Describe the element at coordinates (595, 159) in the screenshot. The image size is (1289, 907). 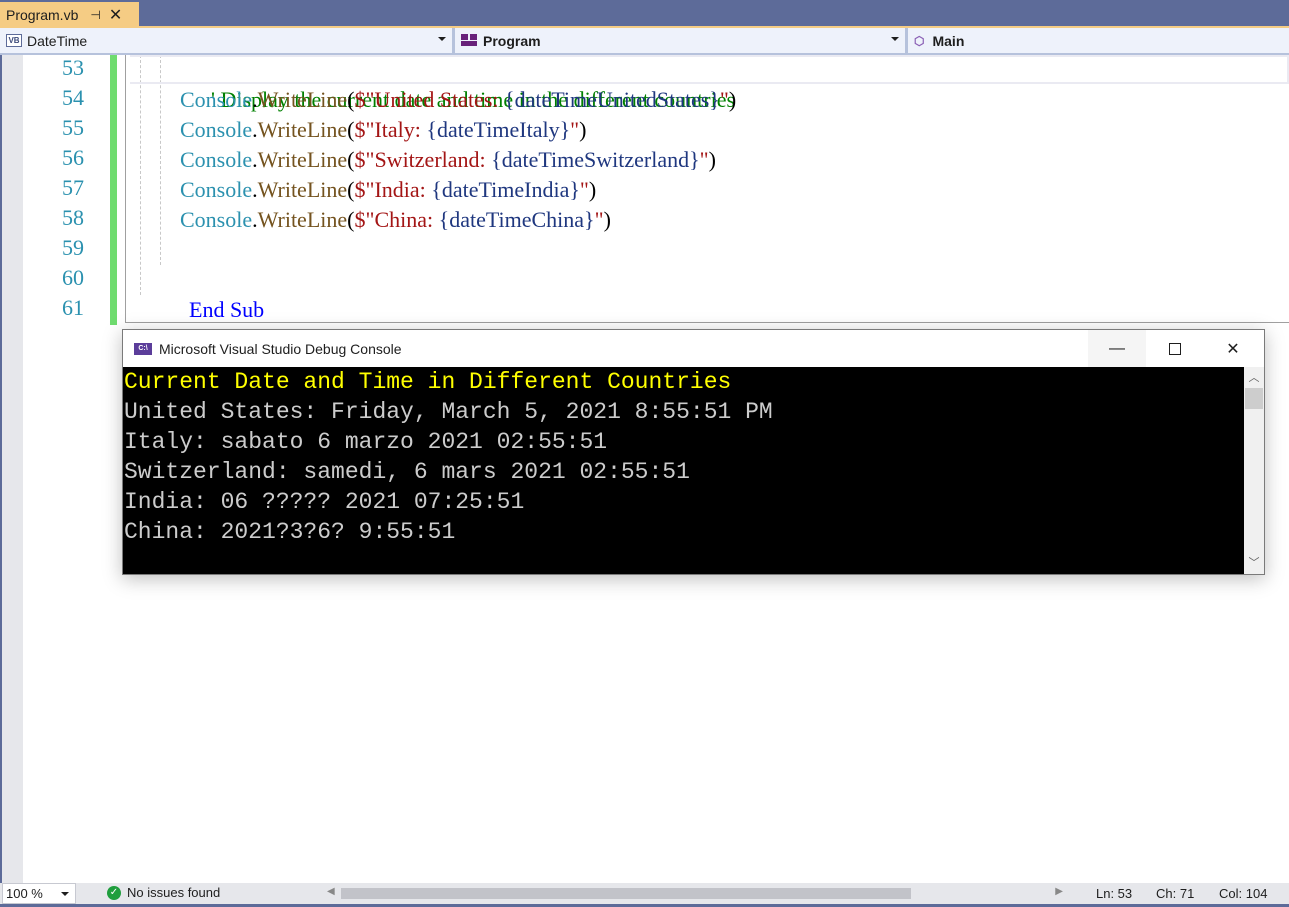
I see `variable: dateTimeSwitzerland` at that location.